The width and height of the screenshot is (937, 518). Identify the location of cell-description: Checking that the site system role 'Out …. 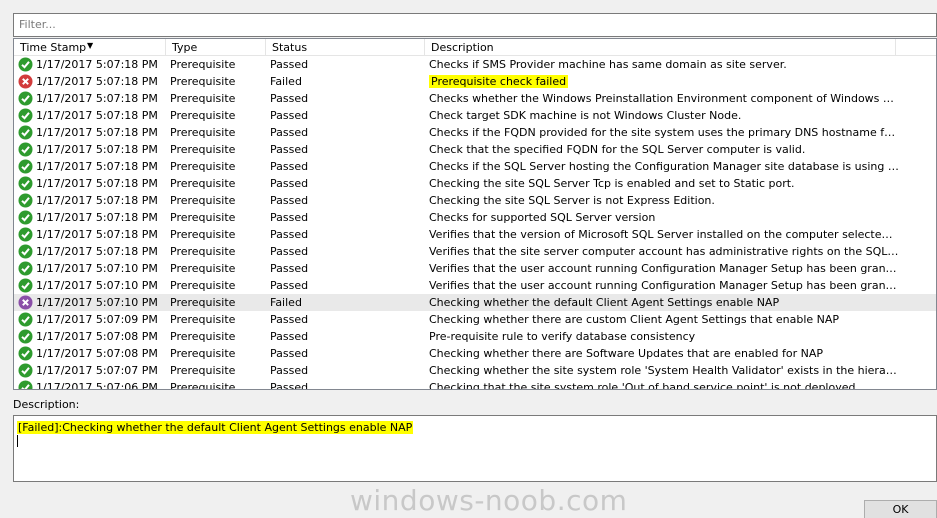
(664, 384).